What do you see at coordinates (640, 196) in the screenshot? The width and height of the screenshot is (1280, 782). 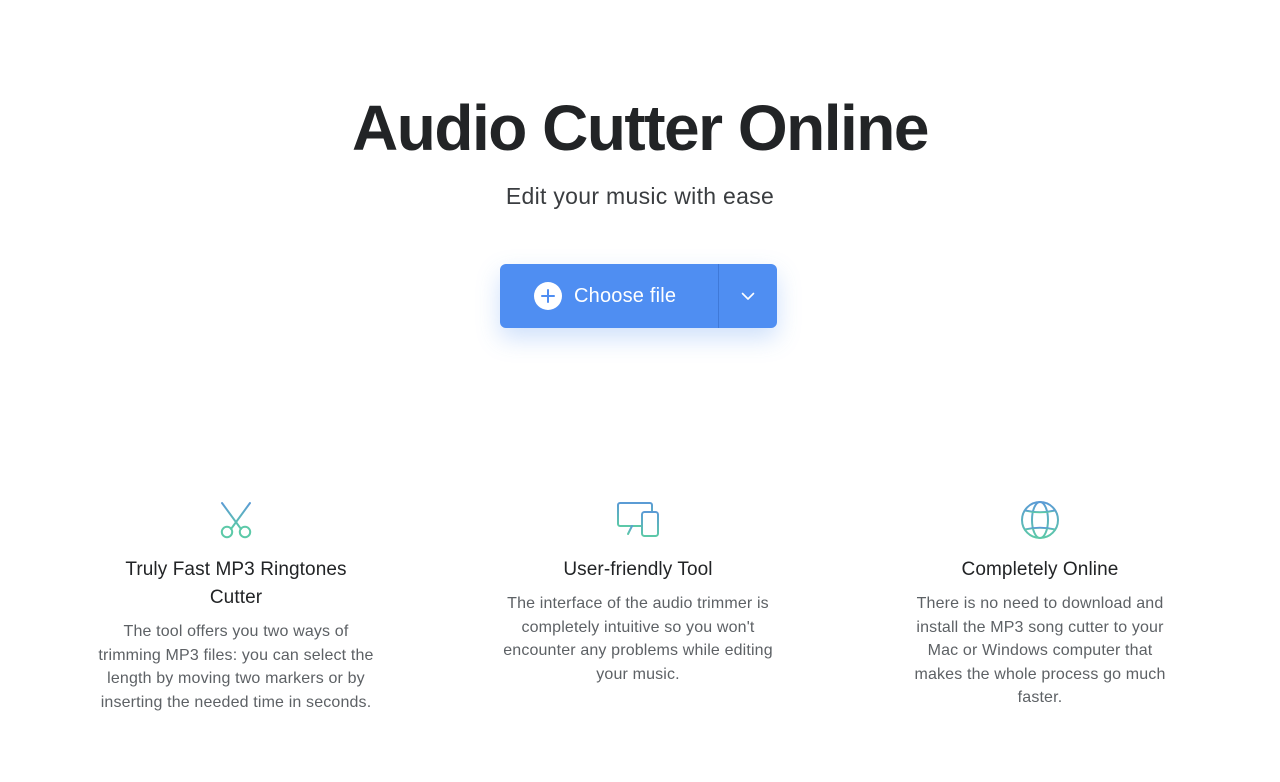 I see `page-subtitle: Edit your music with ease` at bounding box center [640, 196].